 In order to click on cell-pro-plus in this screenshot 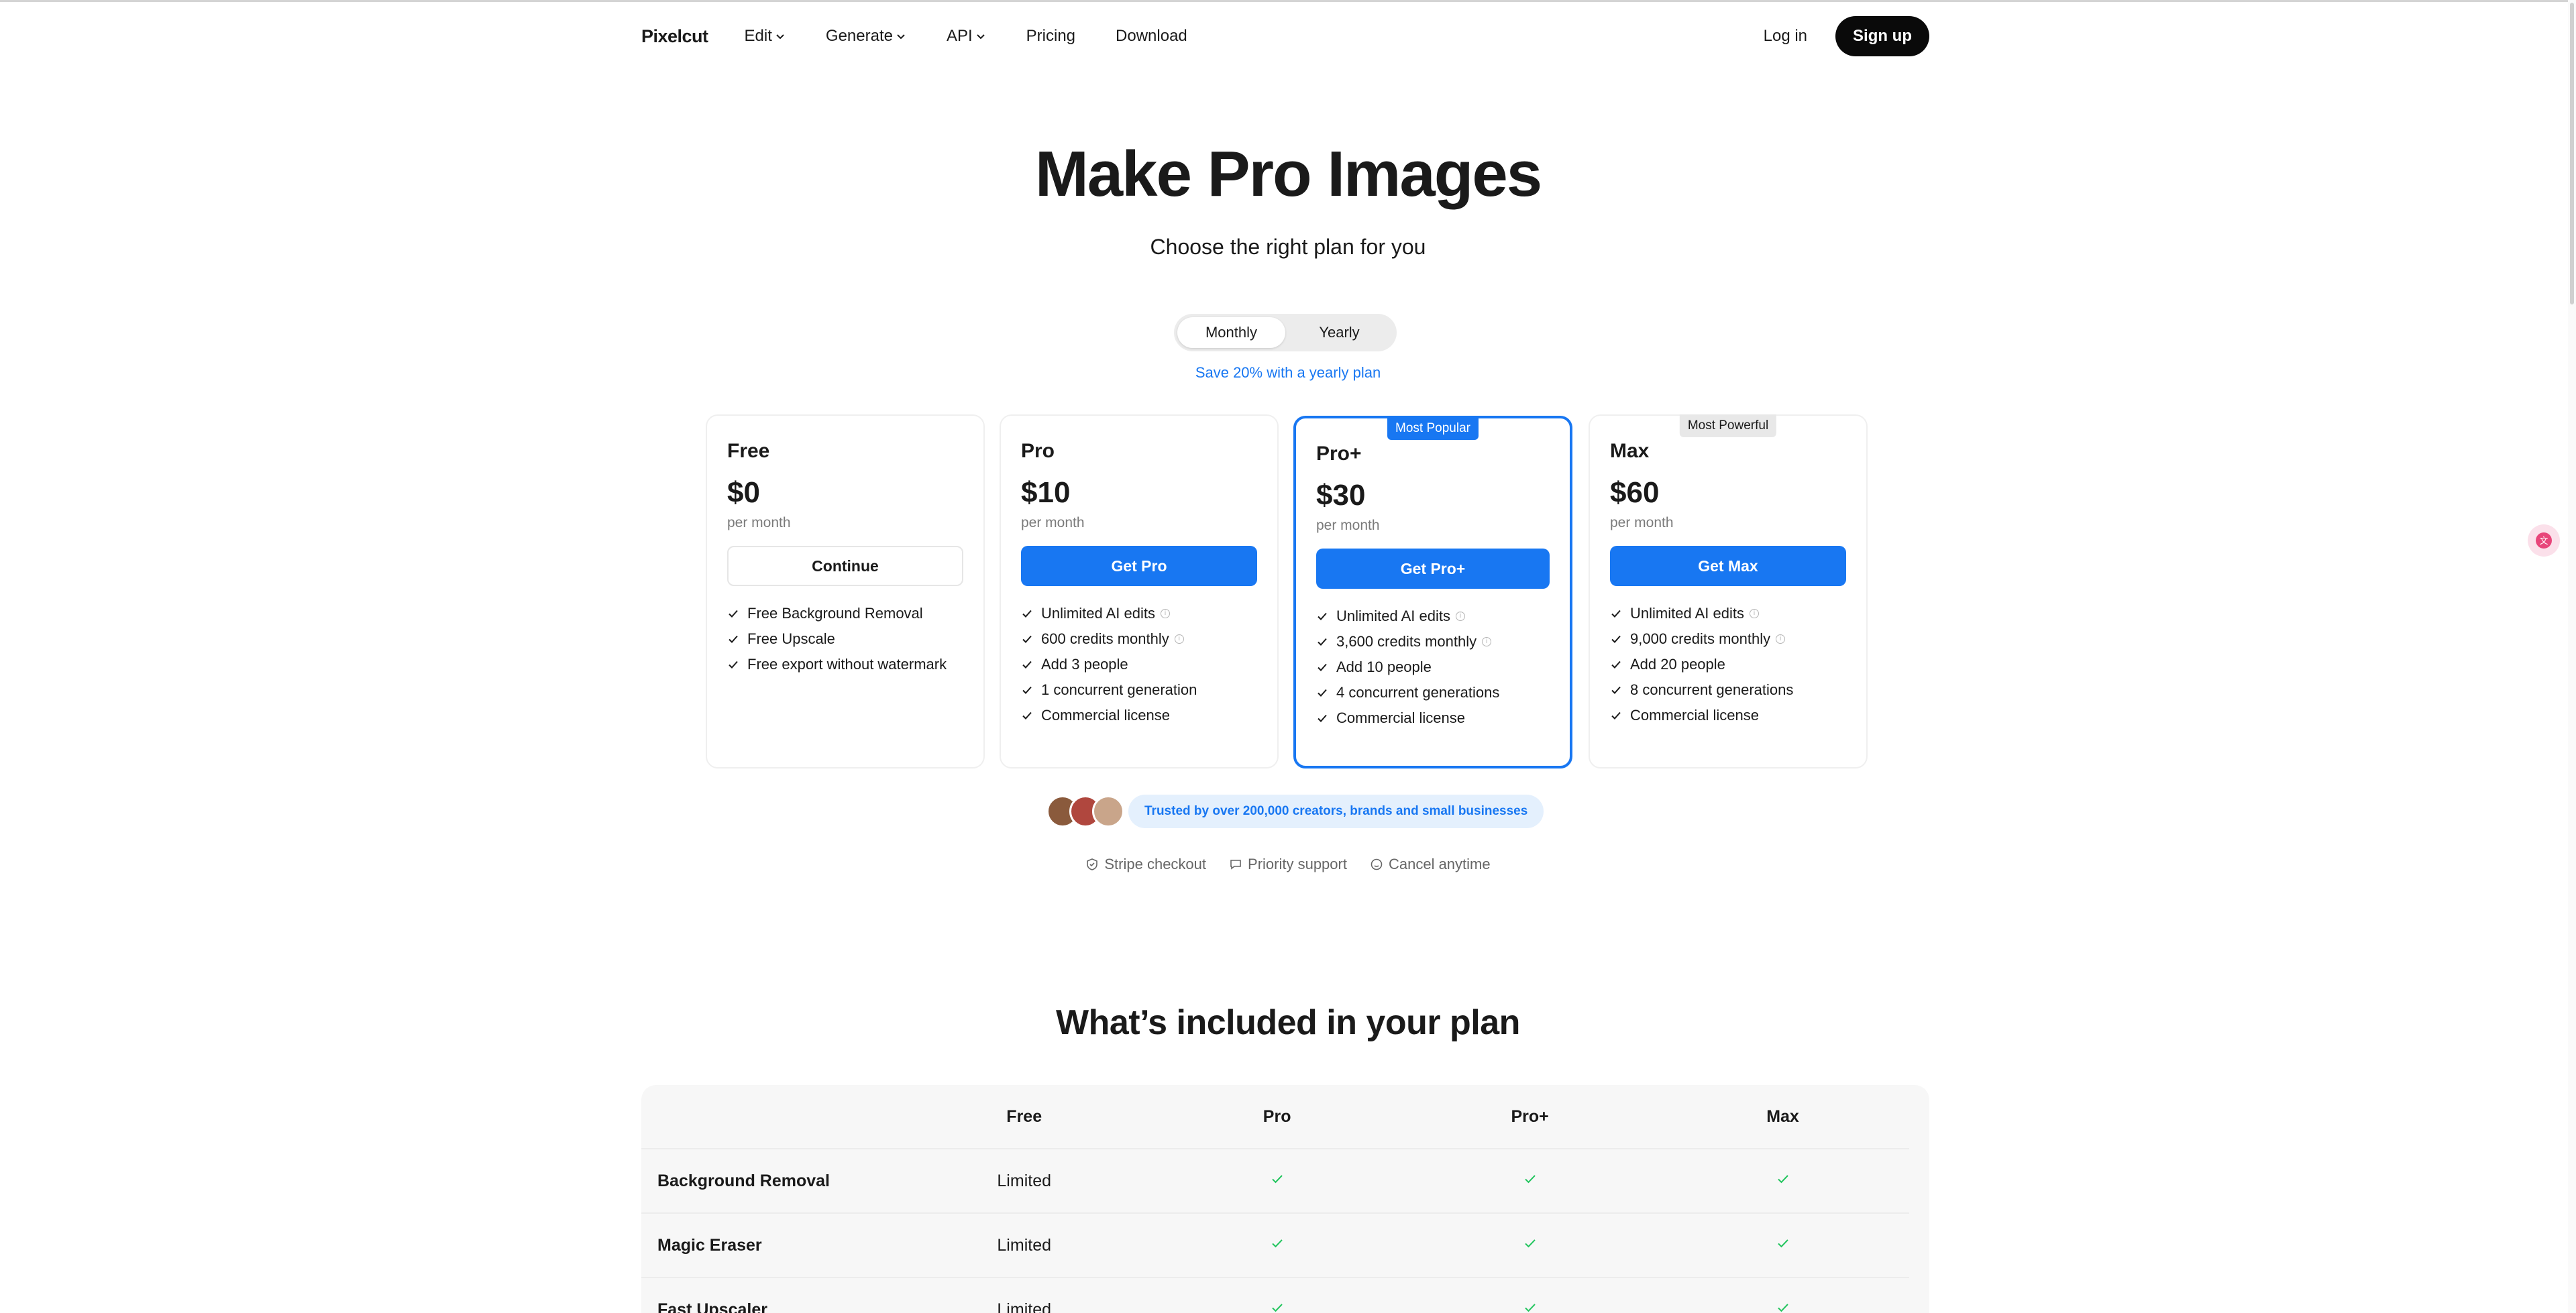, I will do `click(1529, 1245)`.